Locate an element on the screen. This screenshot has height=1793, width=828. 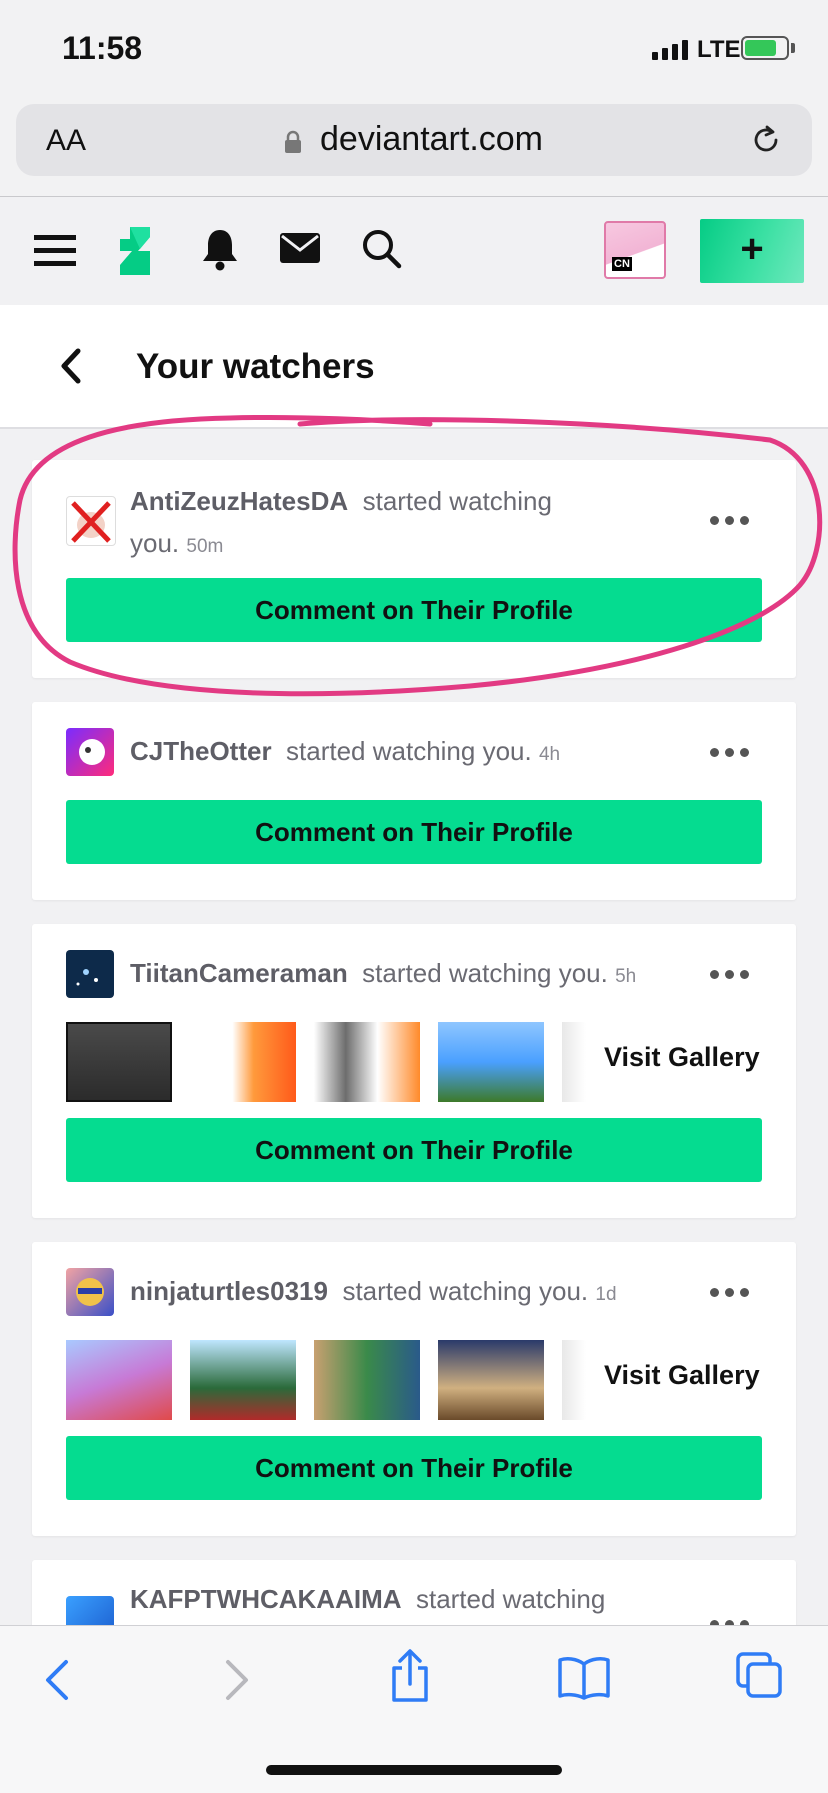
forward-icon is located at coordinates (237, 1680).